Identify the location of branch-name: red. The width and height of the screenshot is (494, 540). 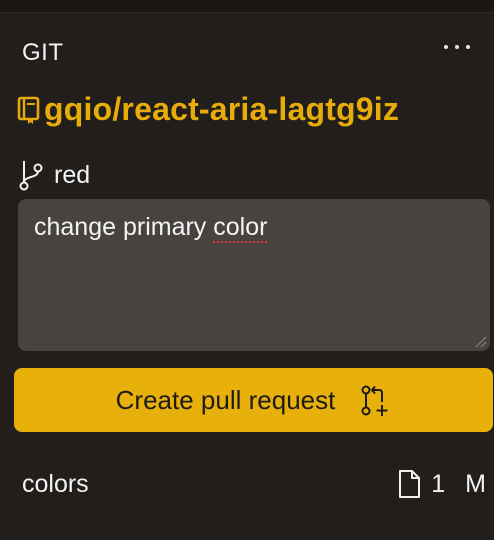
(72, 174).